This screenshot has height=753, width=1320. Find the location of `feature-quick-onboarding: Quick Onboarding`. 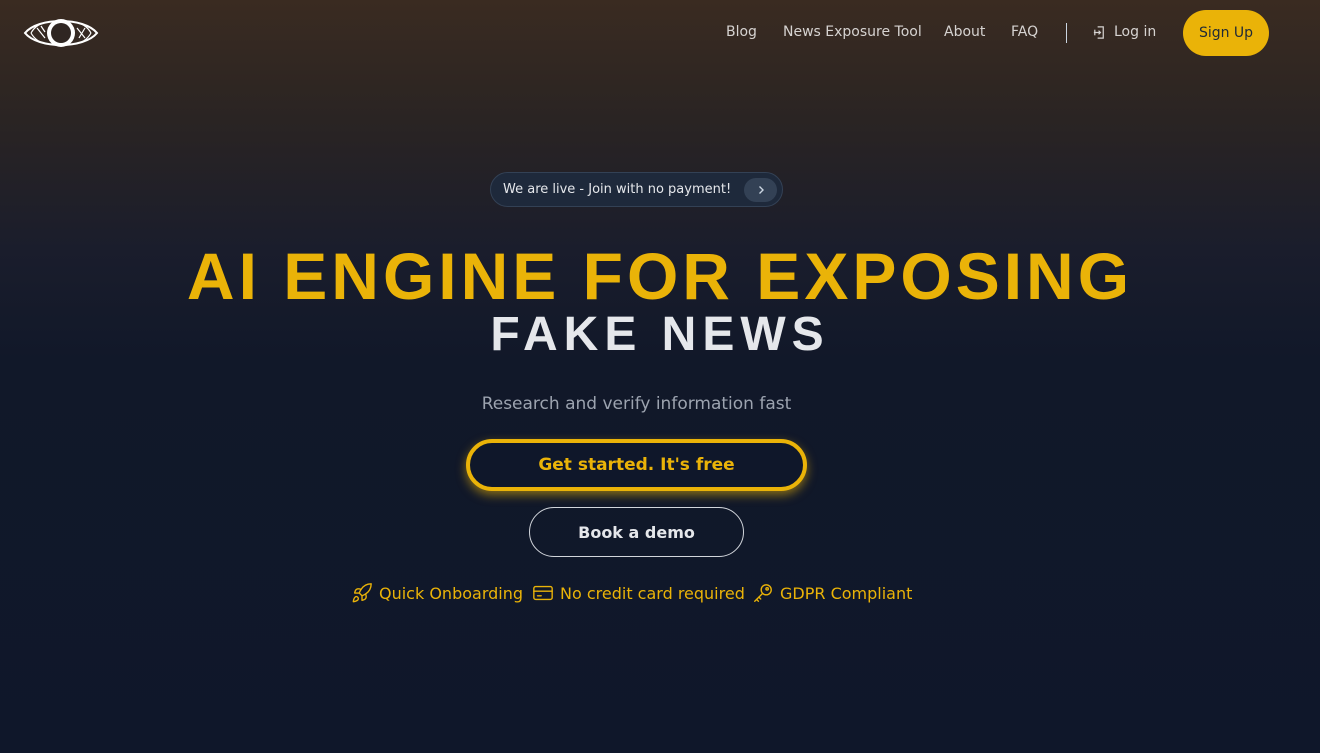

feature-quick-onboarding: Quick Onboarding is located at coordinates (437, 593).